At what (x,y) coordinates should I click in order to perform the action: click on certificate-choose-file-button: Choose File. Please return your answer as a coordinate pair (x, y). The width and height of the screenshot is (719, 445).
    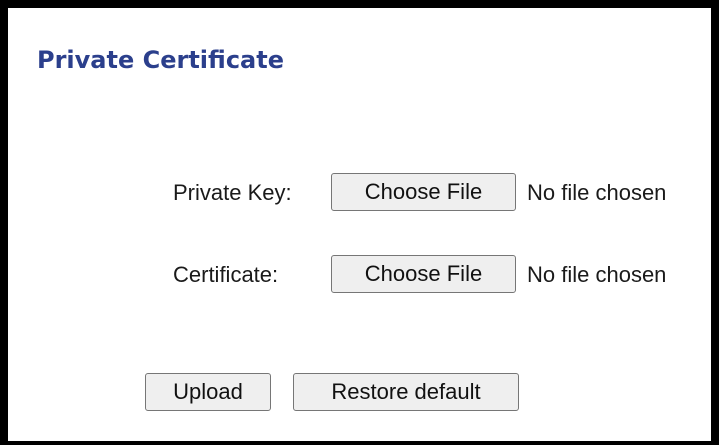
    Looking at the image, I should click on (423, 274).